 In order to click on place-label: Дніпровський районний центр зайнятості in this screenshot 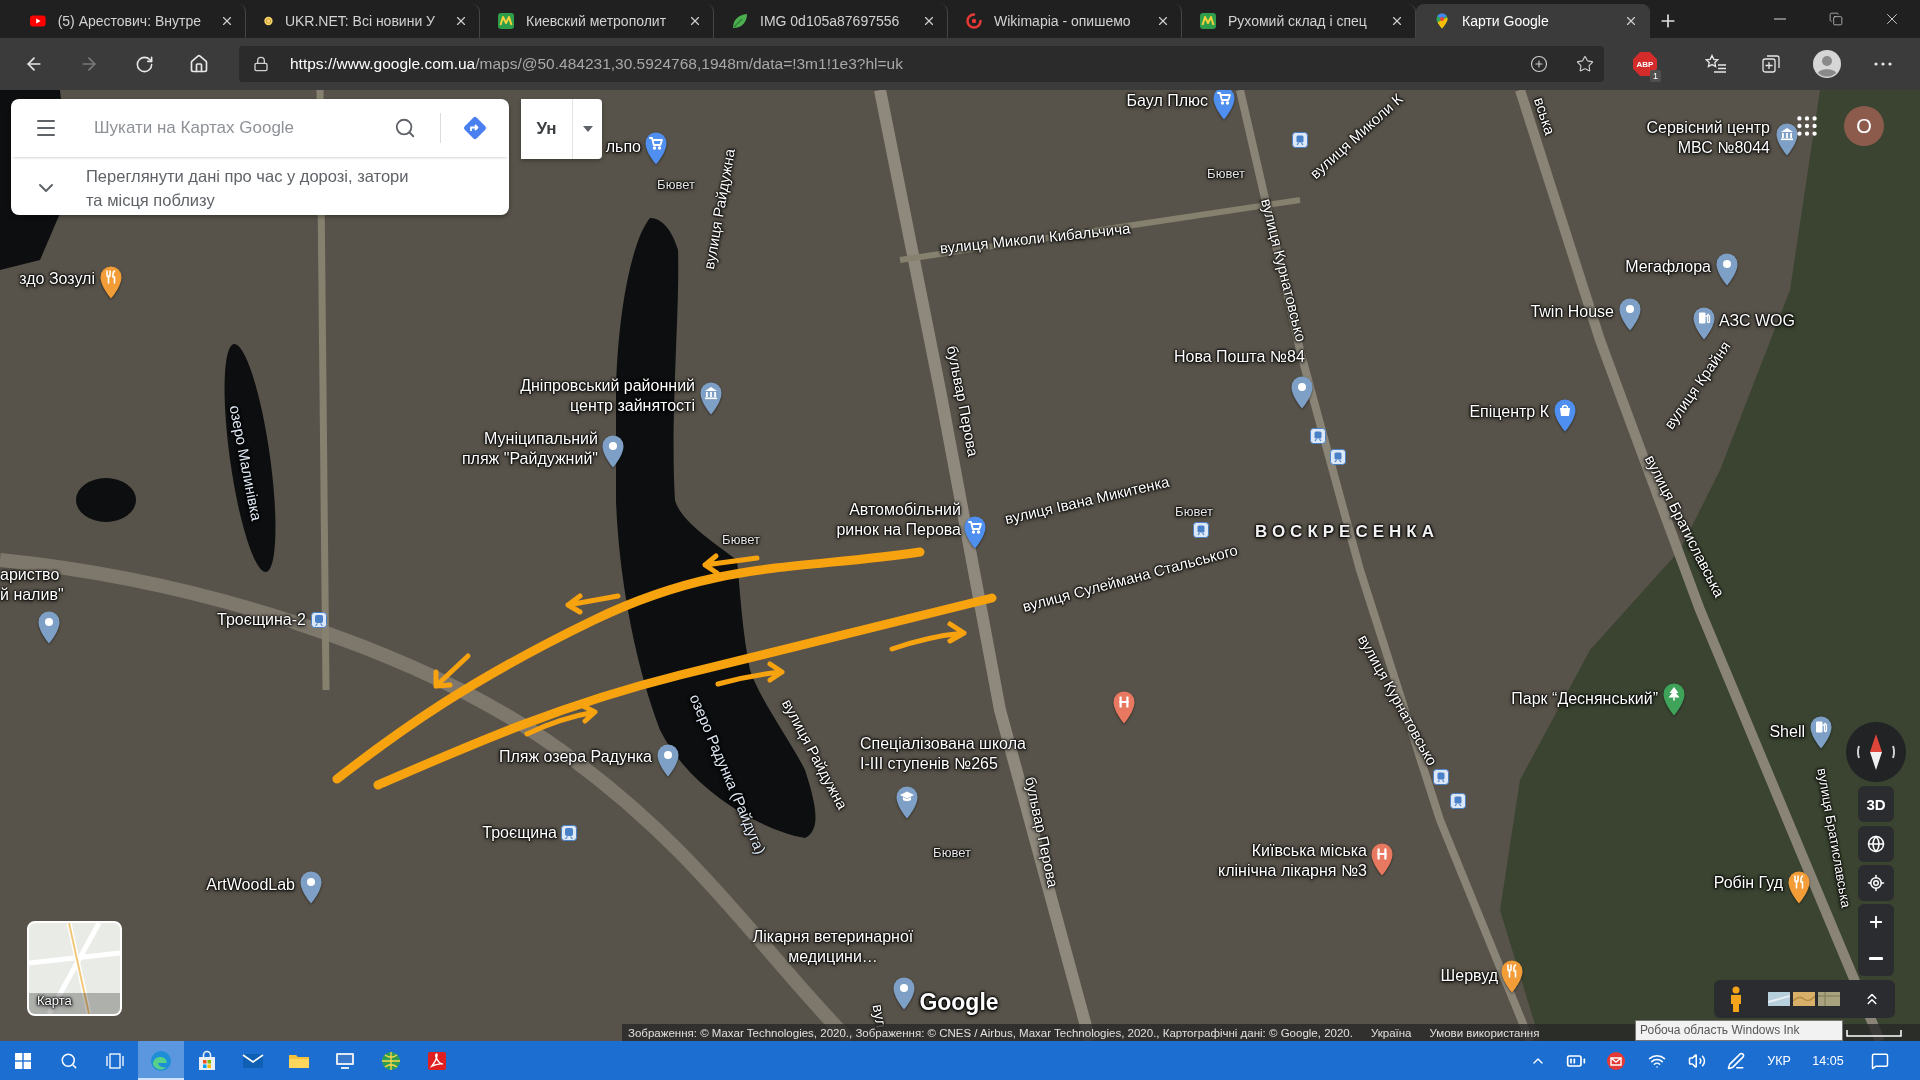, I will do `click(607, 396)`.